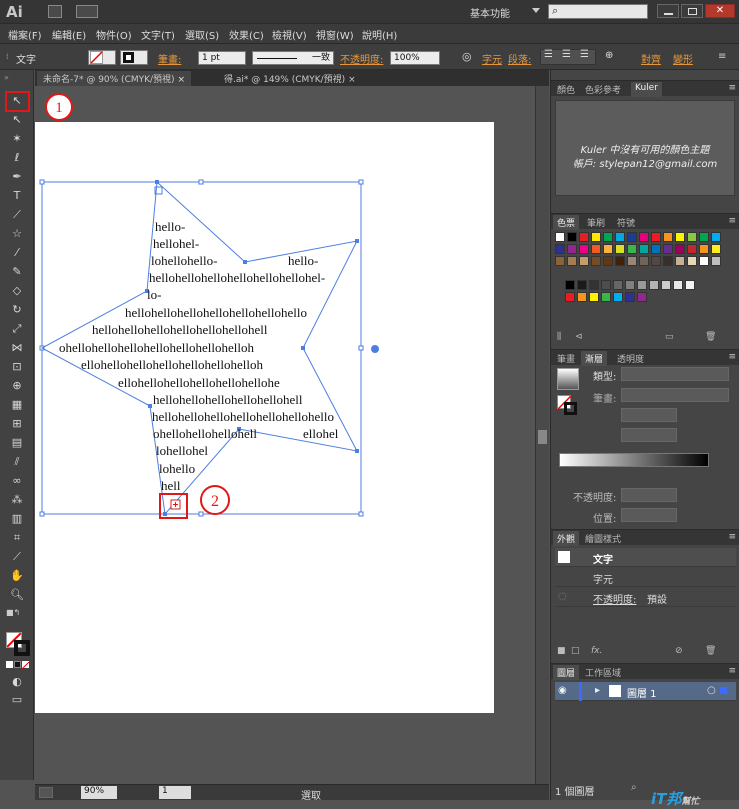  What do you see at coordinates (566, 222) in the screenshot?
I see `tab-swatches: 色票` at bounding box center [566, 222].